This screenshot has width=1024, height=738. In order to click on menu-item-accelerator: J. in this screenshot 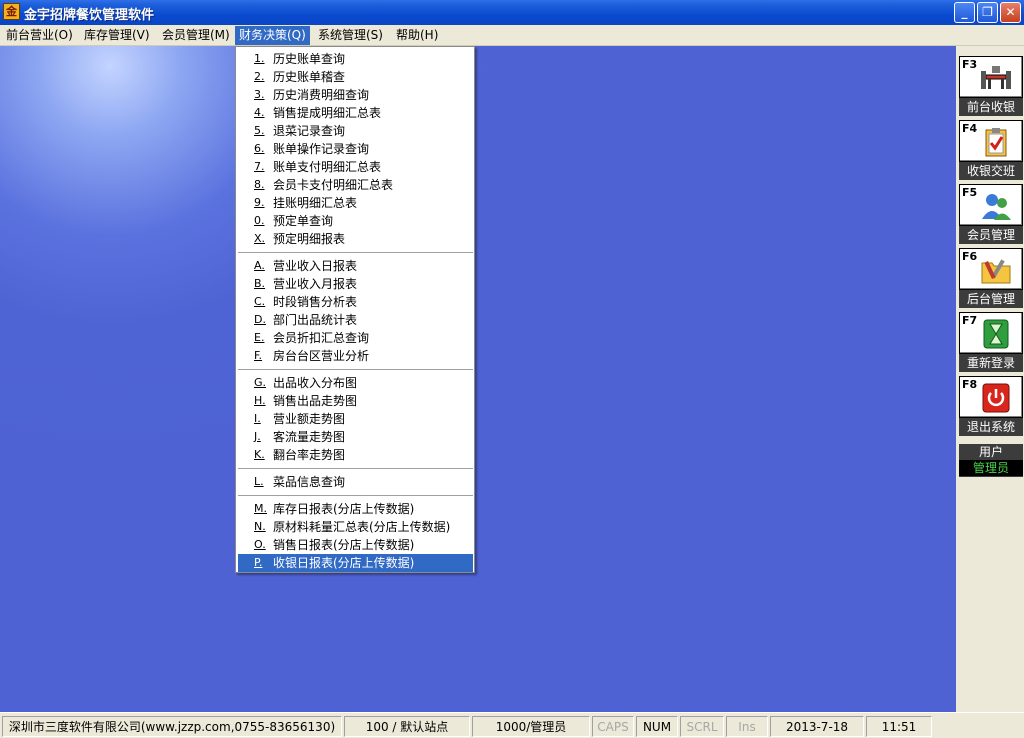, I will do `click(257, 436)`.